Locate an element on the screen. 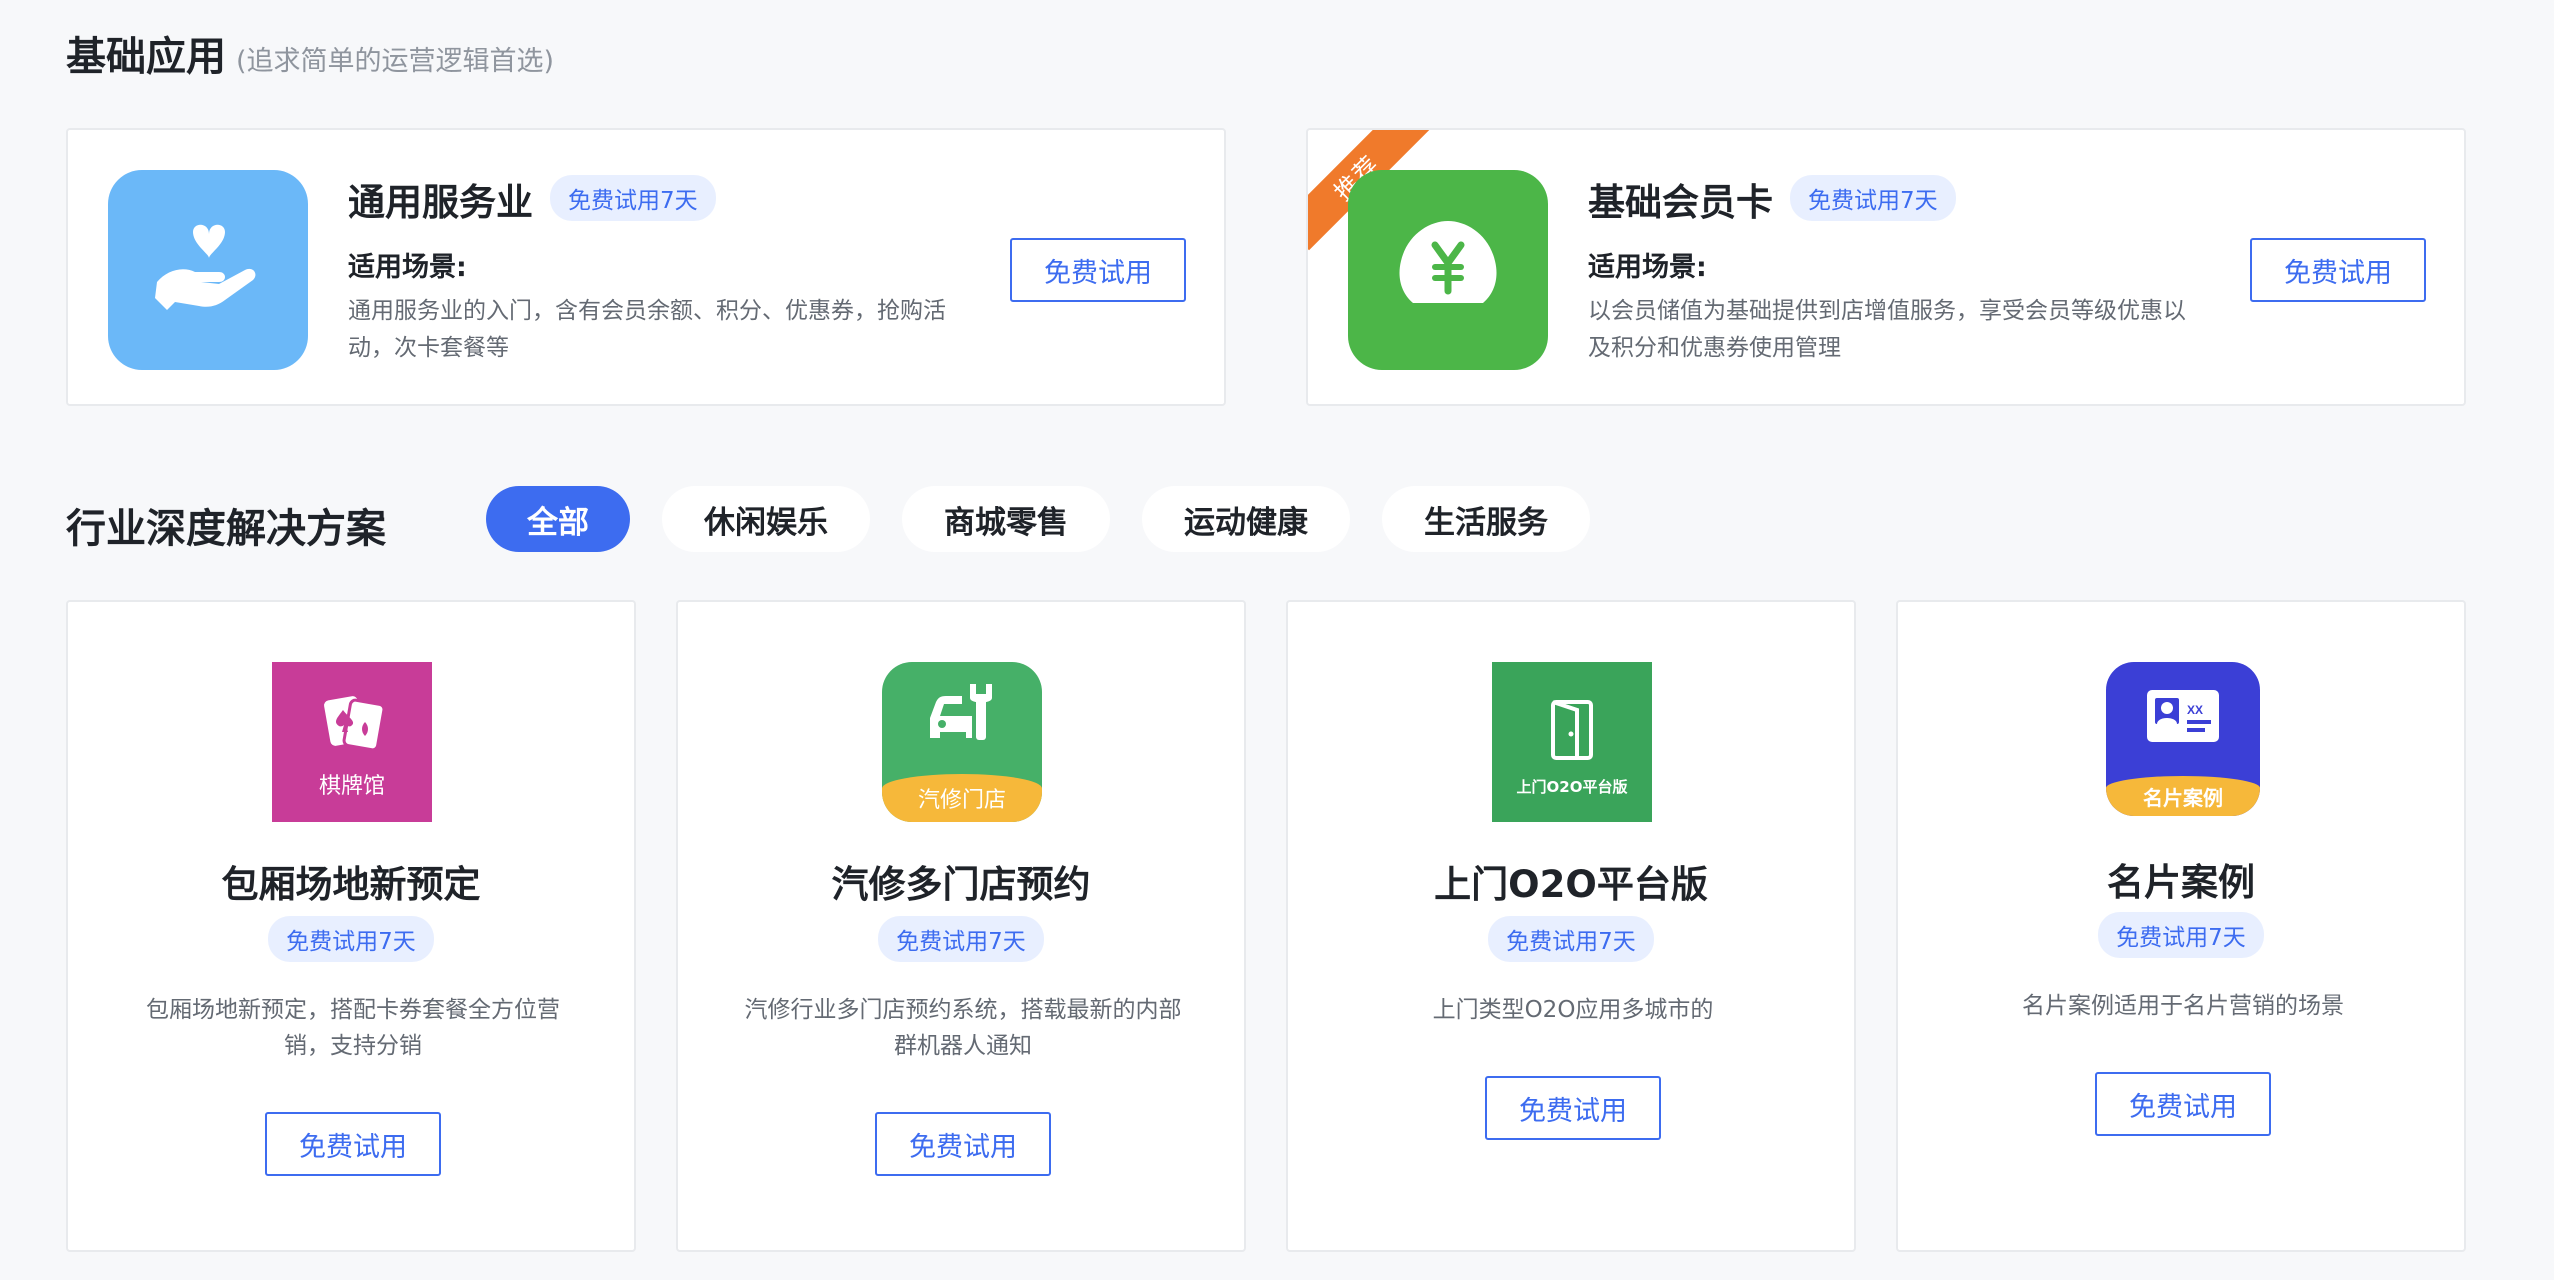 The width and height of the screenshot is (2554, 1280). yen-coin-icon is located at coordinates (1448, 270).